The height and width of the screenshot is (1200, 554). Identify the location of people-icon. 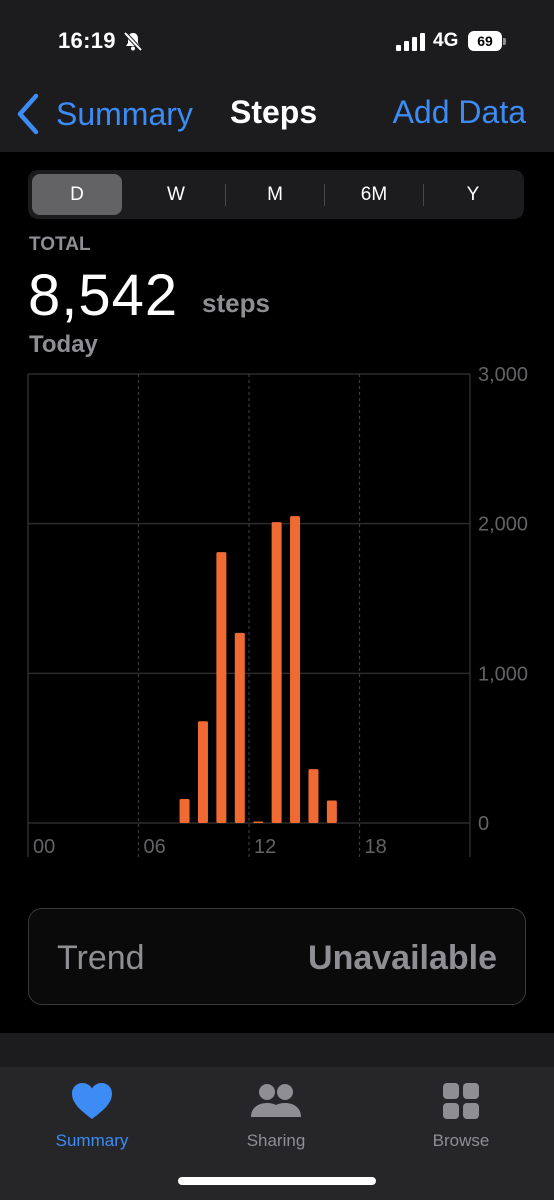
(276, 1100).